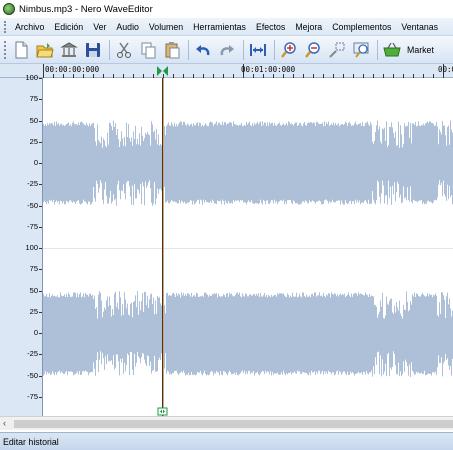  I want to click on paste-button, so click(172, 50).